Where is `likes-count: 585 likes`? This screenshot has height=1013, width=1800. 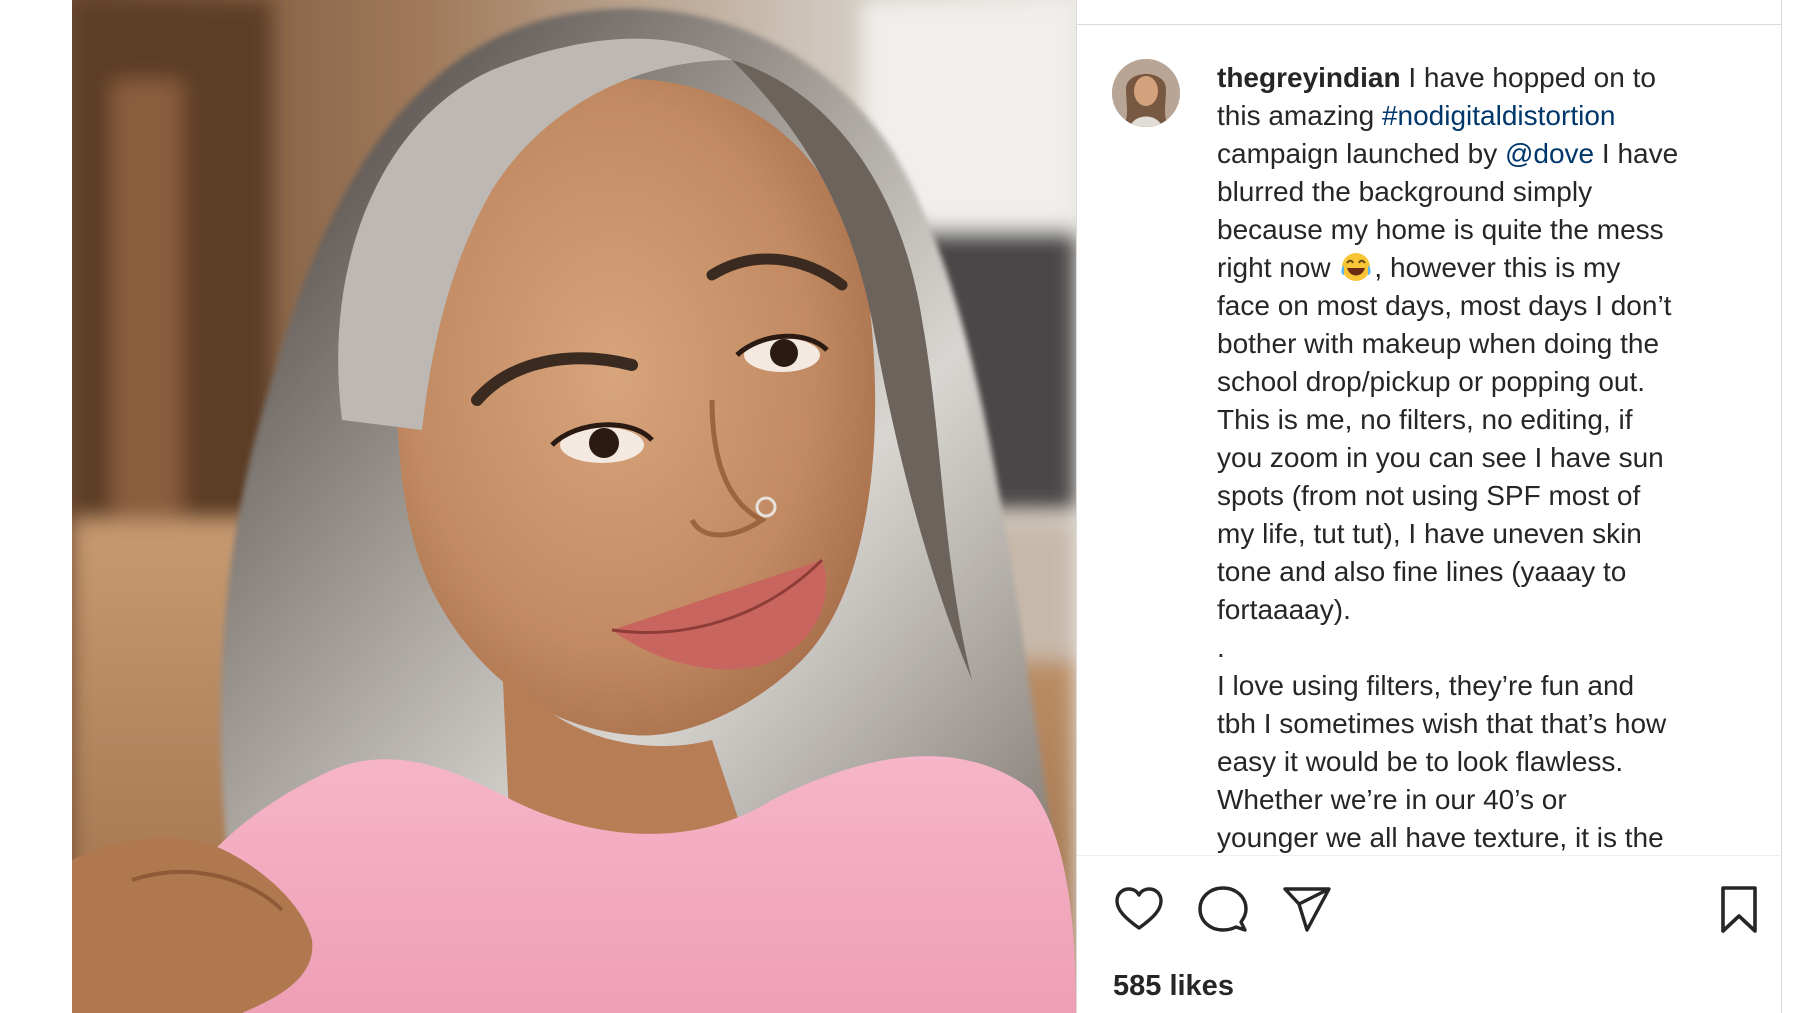 likes-count: 585 likes is located at coordinates (1173, 986).